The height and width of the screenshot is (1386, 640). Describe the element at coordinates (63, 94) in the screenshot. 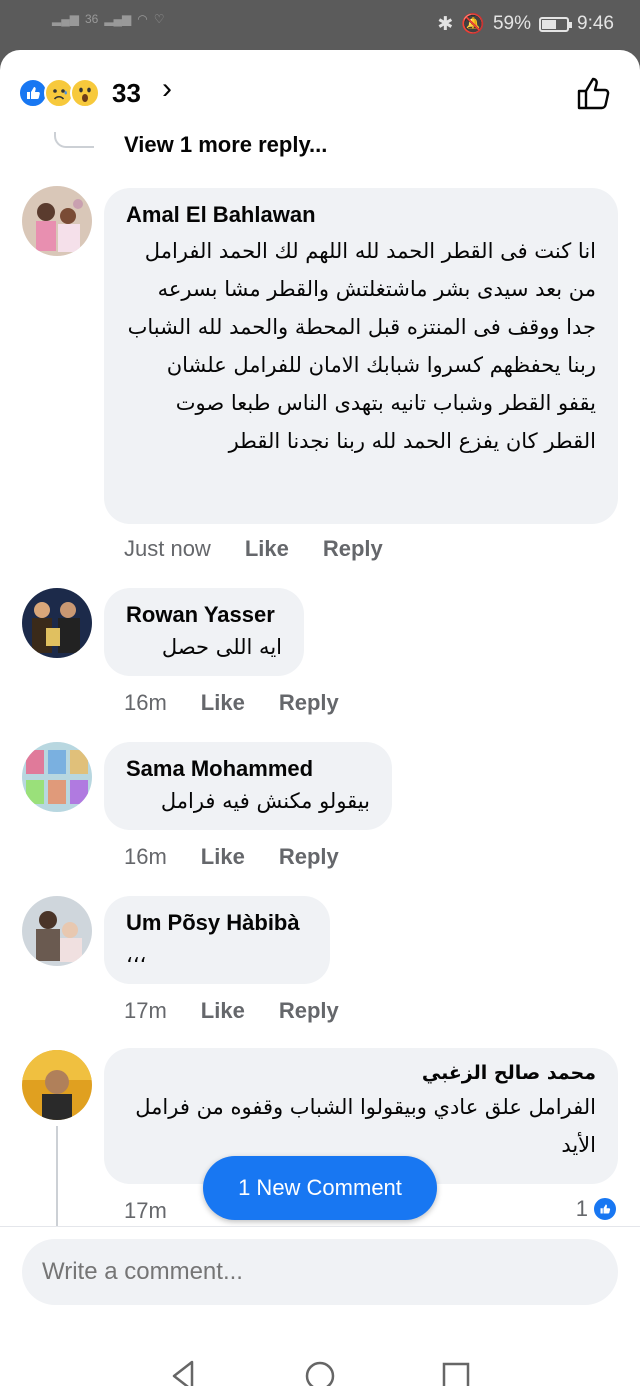

I see `reaction-icons` at that location.